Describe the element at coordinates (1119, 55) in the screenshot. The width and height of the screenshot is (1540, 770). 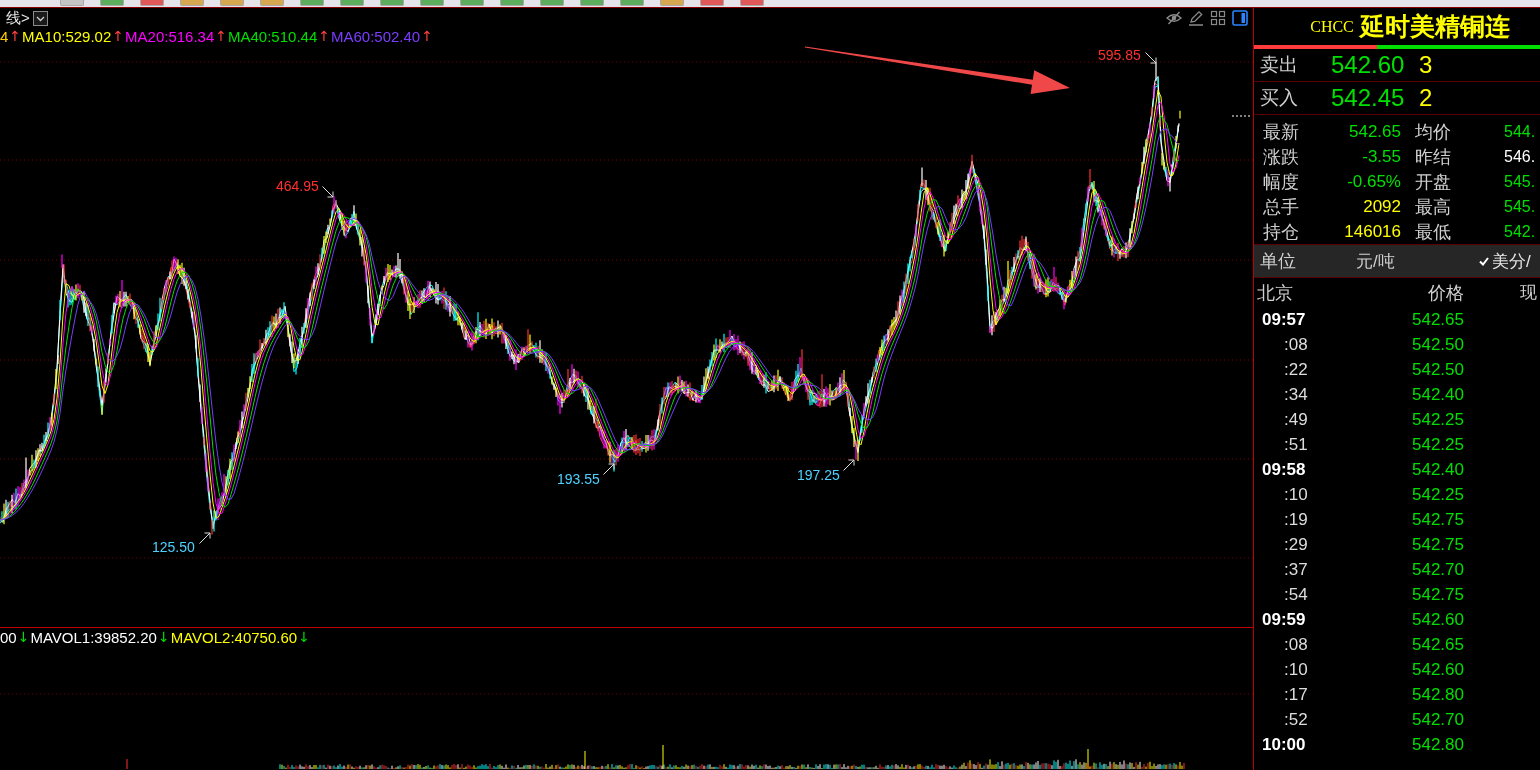
I see `high-price-label: 595.85` at that location.